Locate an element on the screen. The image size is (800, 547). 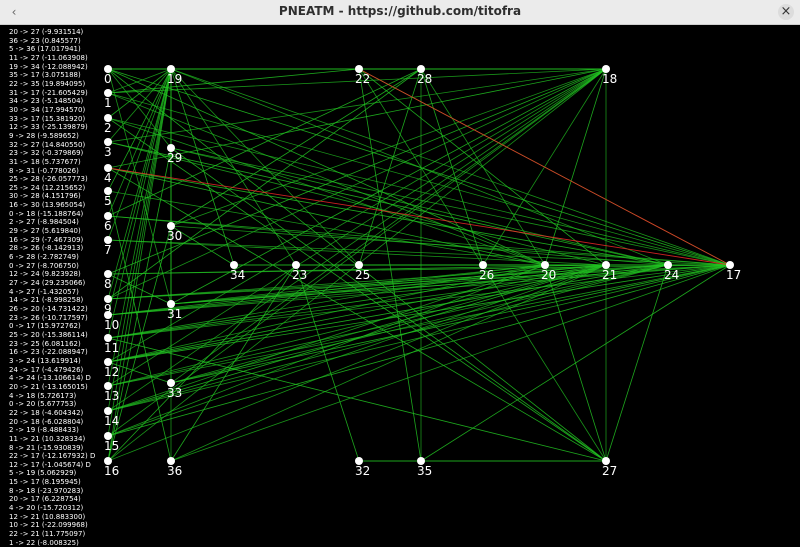
node-label-18: 18 is located at coordinates (609, 79).